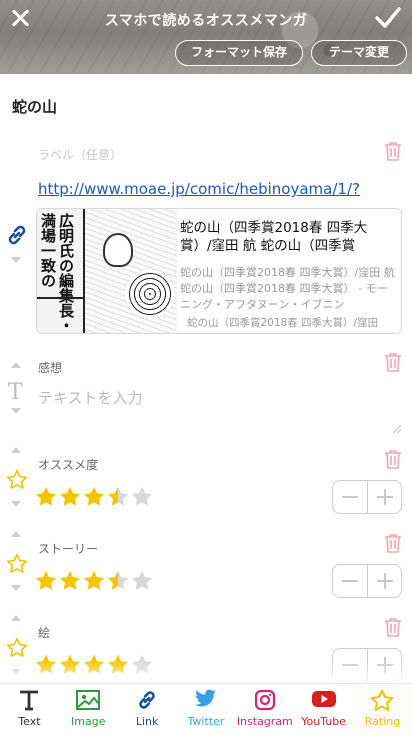 The width and height of the screenshot is (412, 735). I want to click on text-block-label: 感想, so click(50, 367).